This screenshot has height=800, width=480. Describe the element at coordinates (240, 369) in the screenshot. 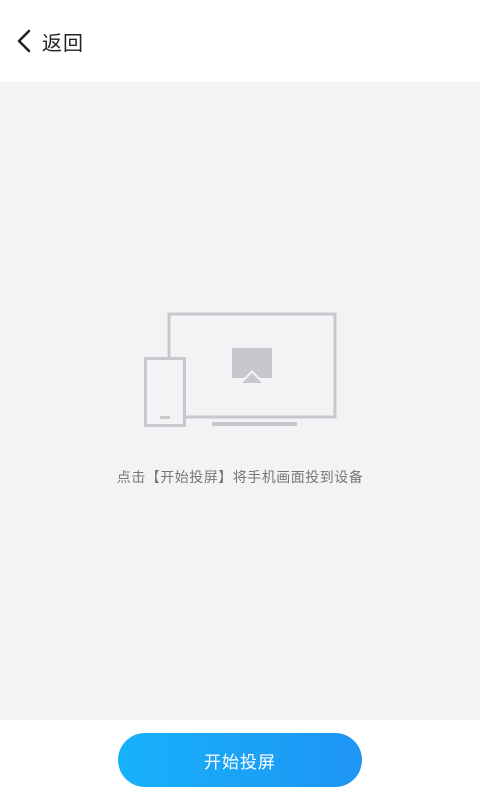

I see `phone-to-tv-cast-illustration` at that location.